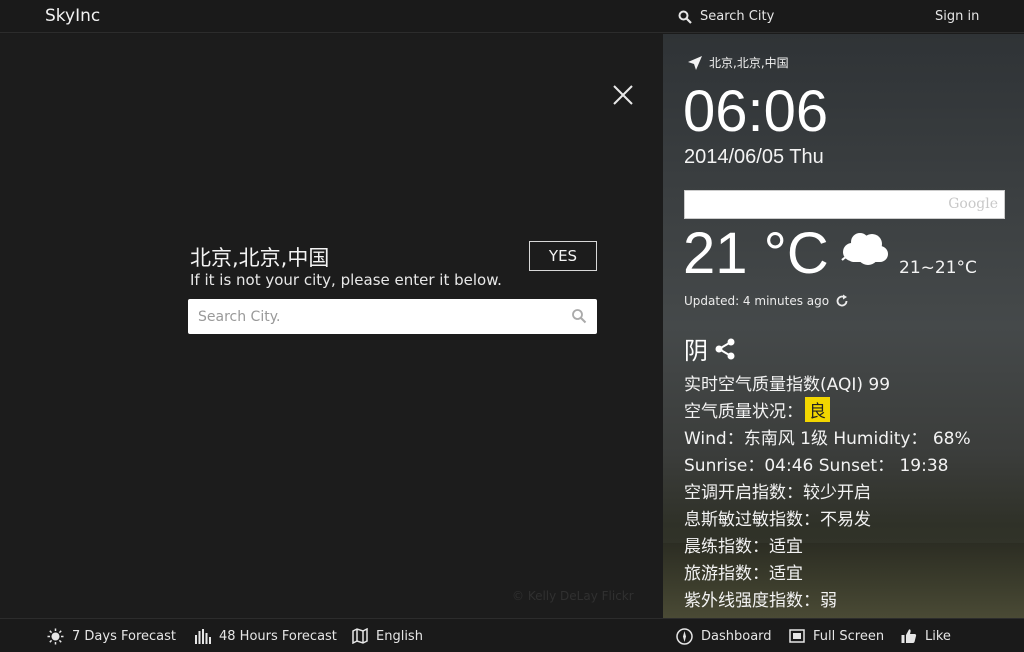 This screenshot has width=1024, height=652. I want to click on city-search-box, so click(392, 316).